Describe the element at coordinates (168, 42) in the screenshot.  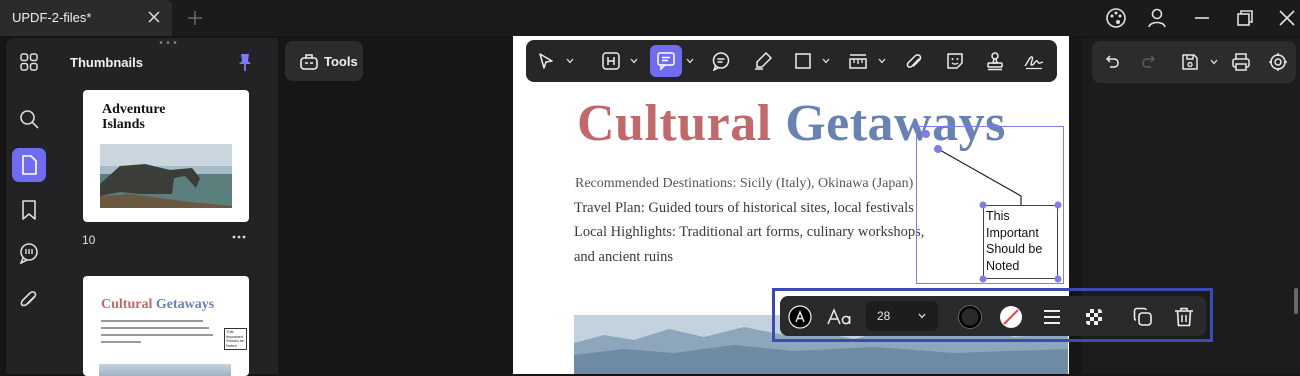
I see `drag-handle-icon` at that location.